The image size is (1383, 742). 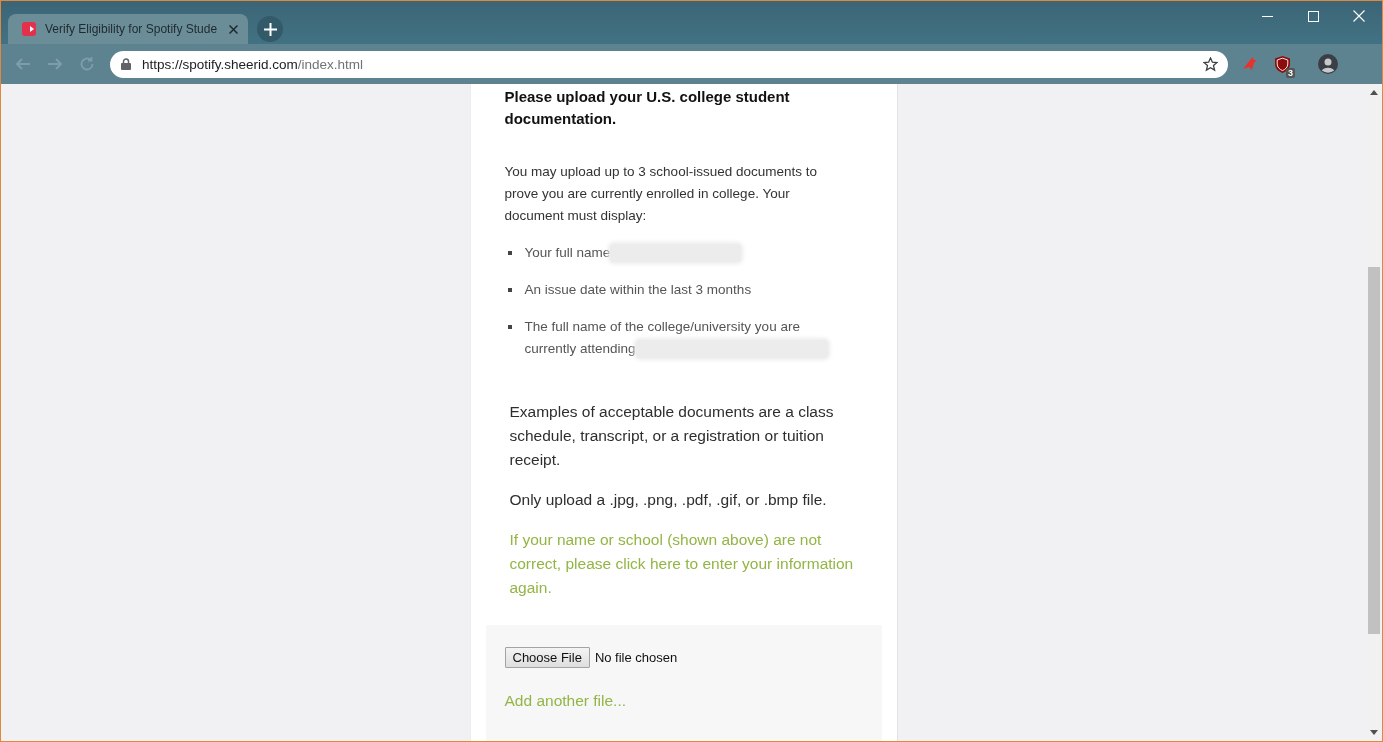 What do you see at coordinates (688, 564) in the screenshot?
I see `reenter-info-link: If your name or school (shown above) are not correct, please click here to enter your information again.` at bounding box center [688, 564].